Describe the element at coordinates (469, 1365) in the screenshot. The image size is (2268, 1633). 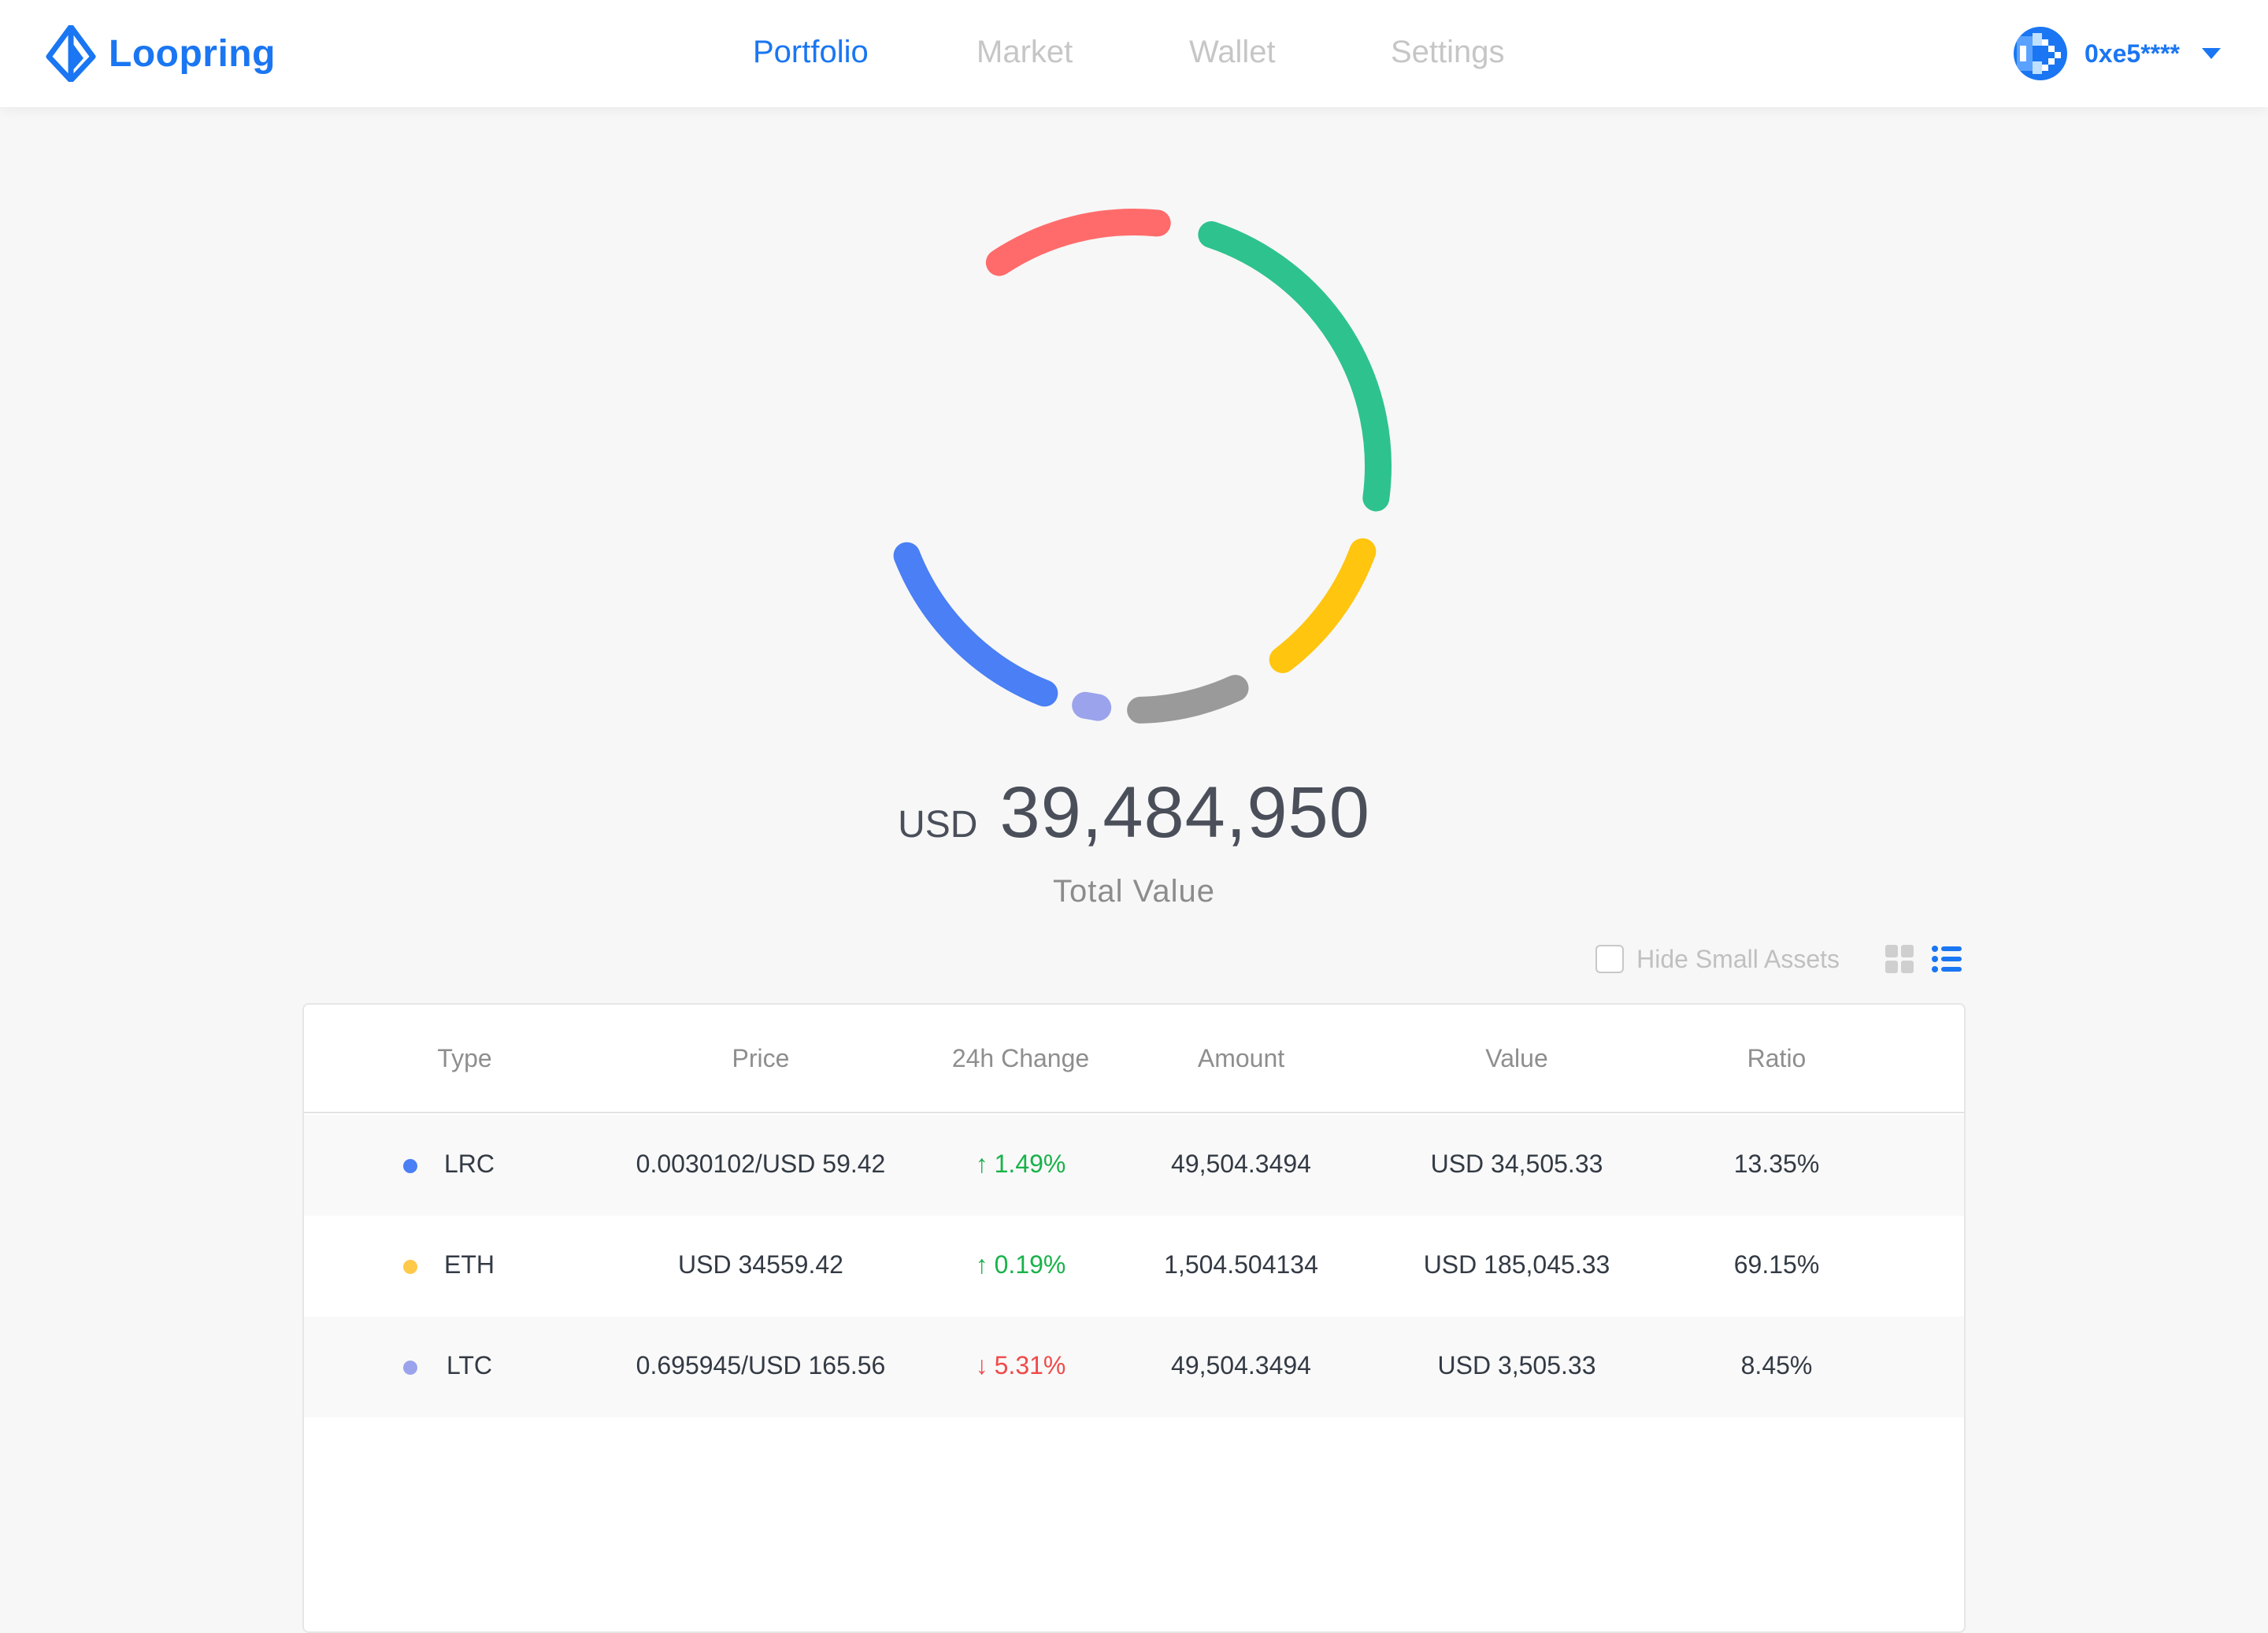
I see `asset-type: LTC` at that location.